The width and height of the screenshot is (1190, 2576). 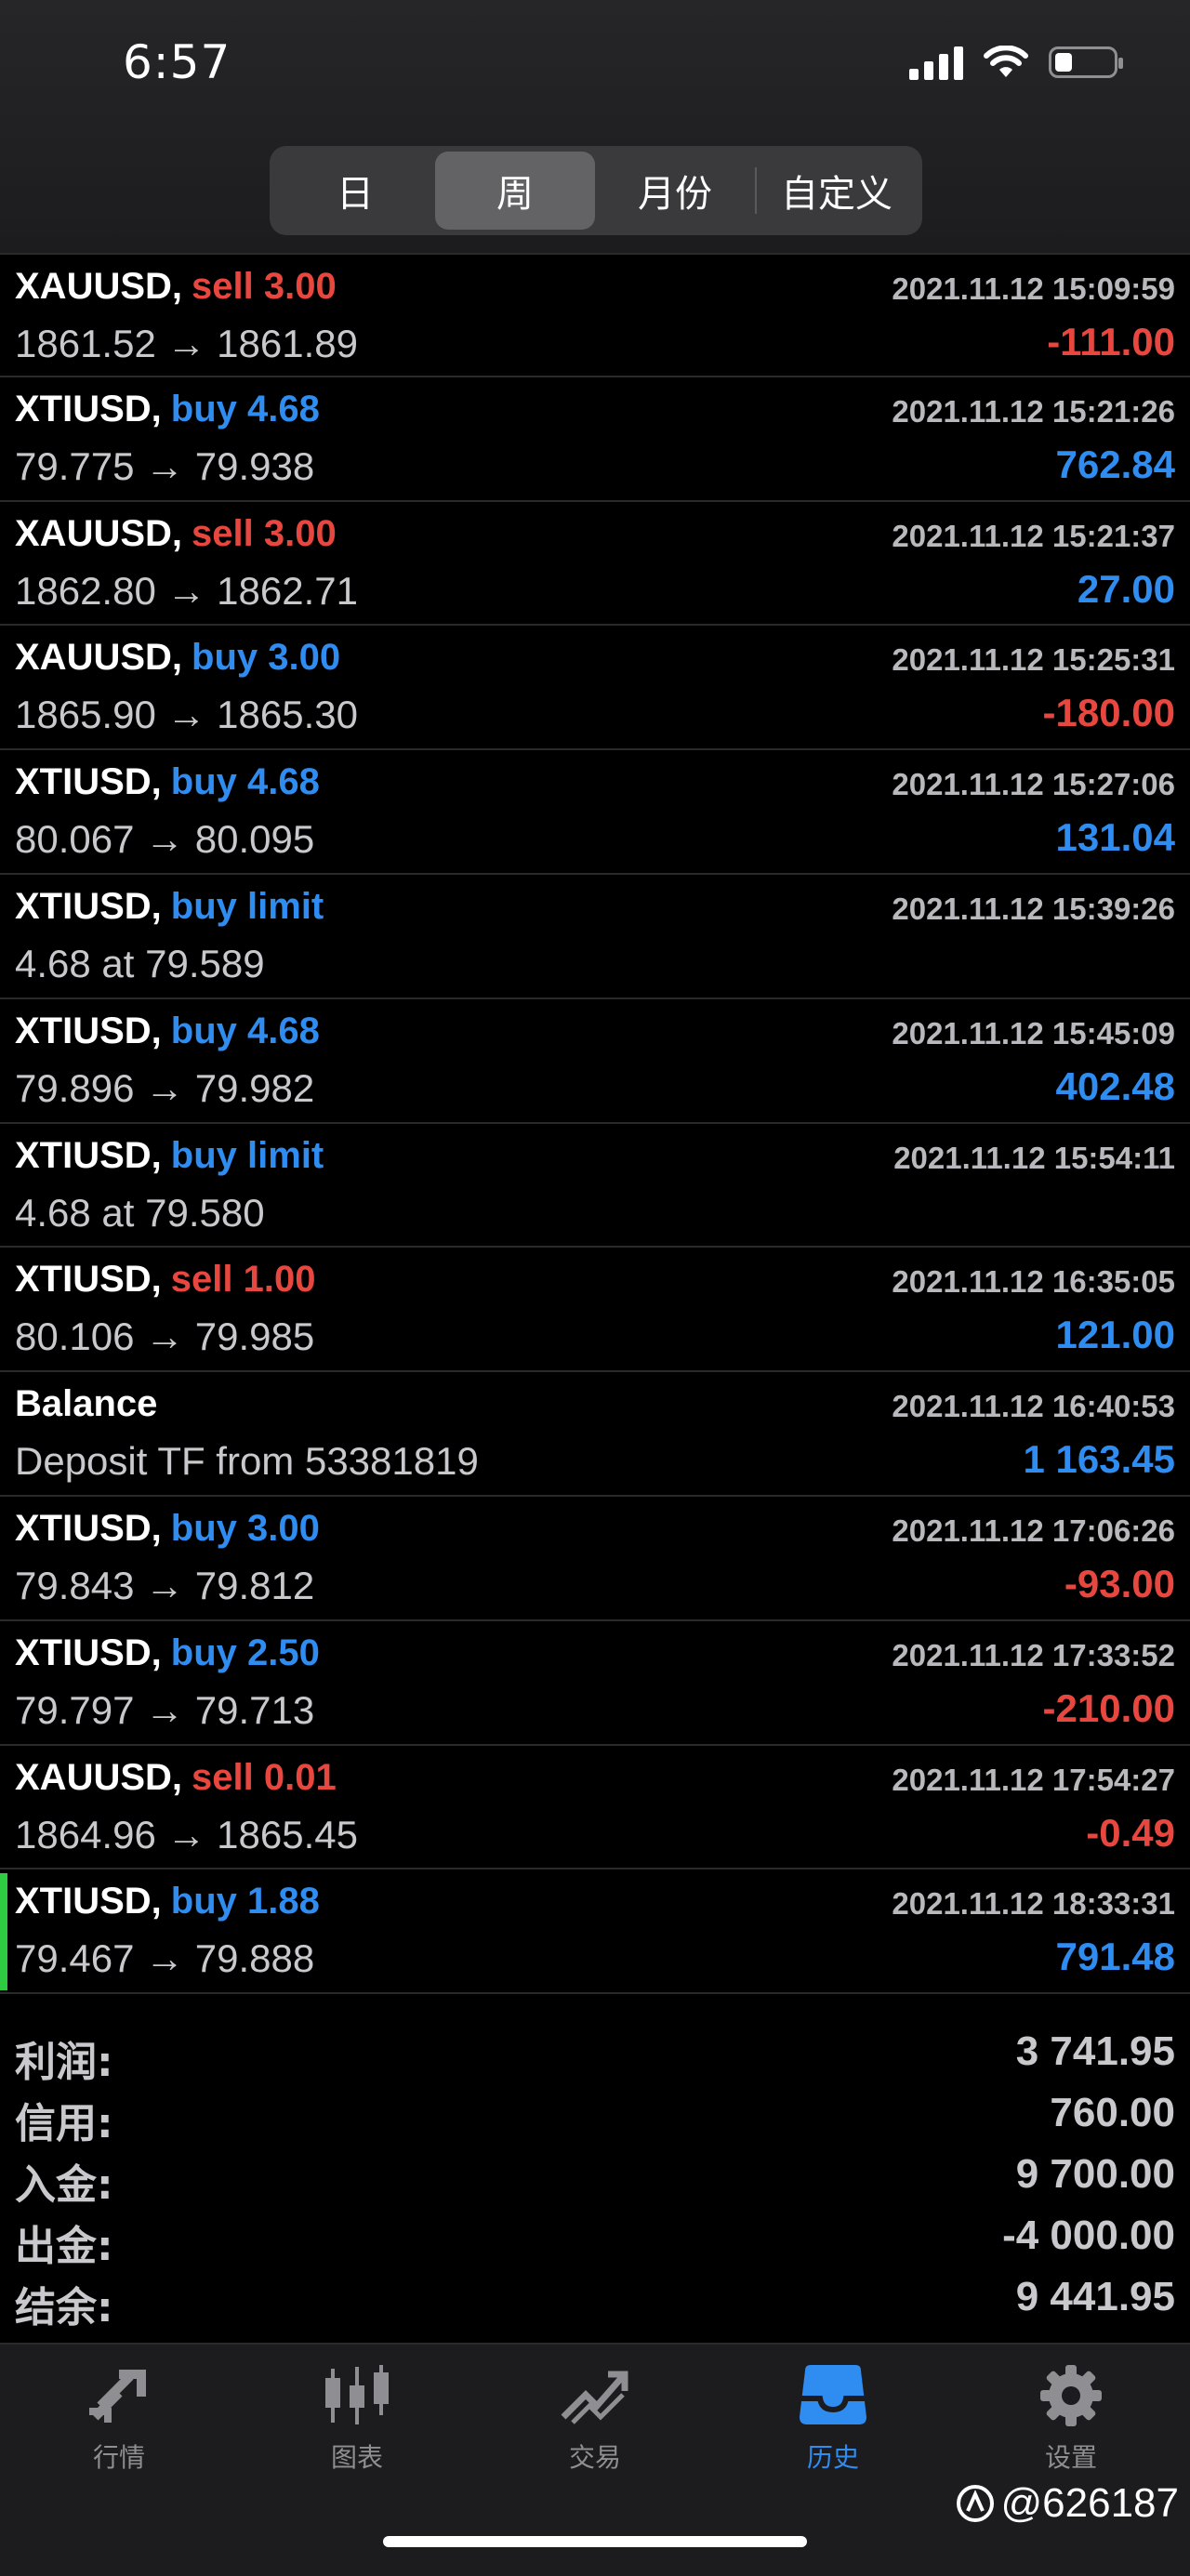 I want to click on trade-trend-icon, so click(x=594, y=2397).